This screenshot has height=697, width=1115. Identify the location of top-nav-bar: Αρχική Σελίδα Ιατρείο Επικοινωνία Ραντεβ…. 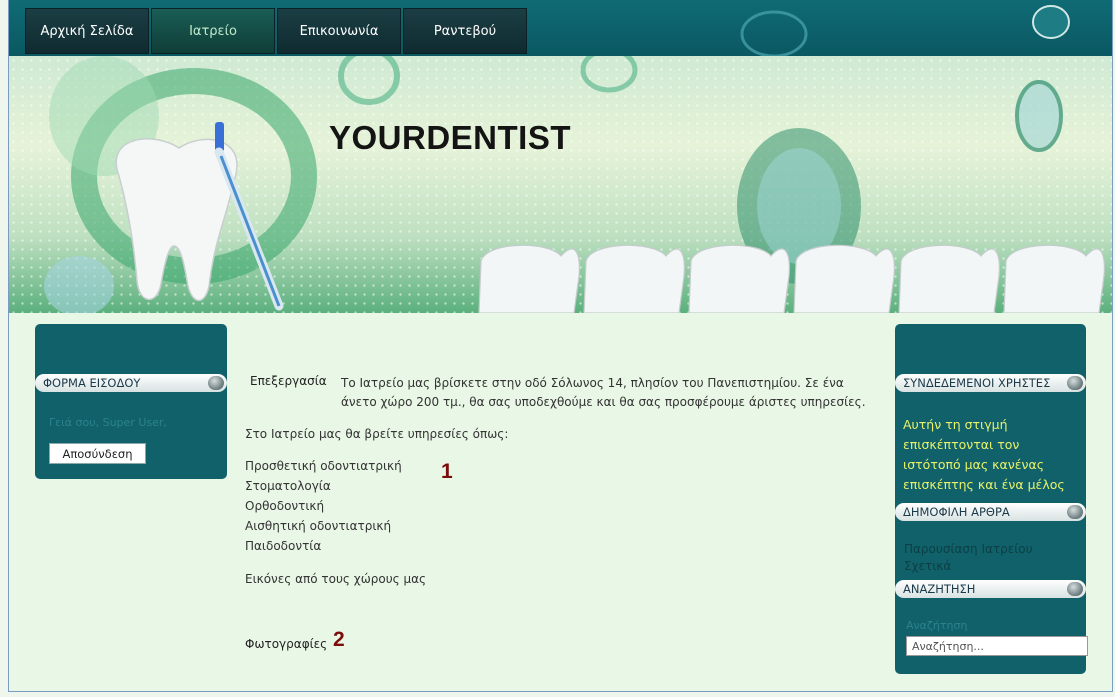
(560, 28).